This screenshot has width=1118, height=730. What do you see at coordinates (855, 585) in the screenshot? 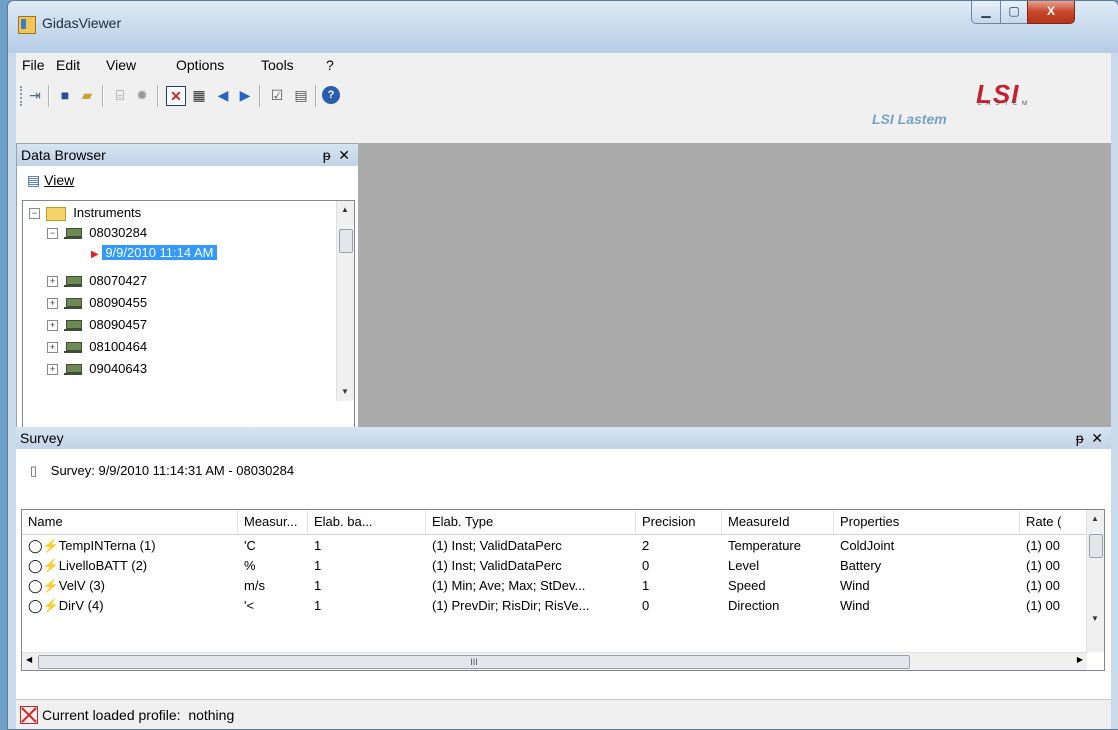
I see `cell-properties: Wind` at bounding box center [855, 585].